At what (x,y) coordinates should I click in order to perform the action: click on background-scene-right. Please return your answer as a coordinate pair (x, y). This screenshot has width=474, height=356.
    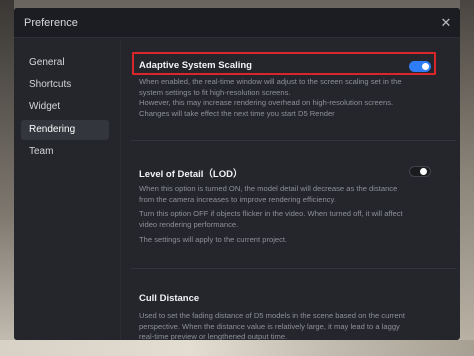
    Looking at the image, I should click on (467, 178).